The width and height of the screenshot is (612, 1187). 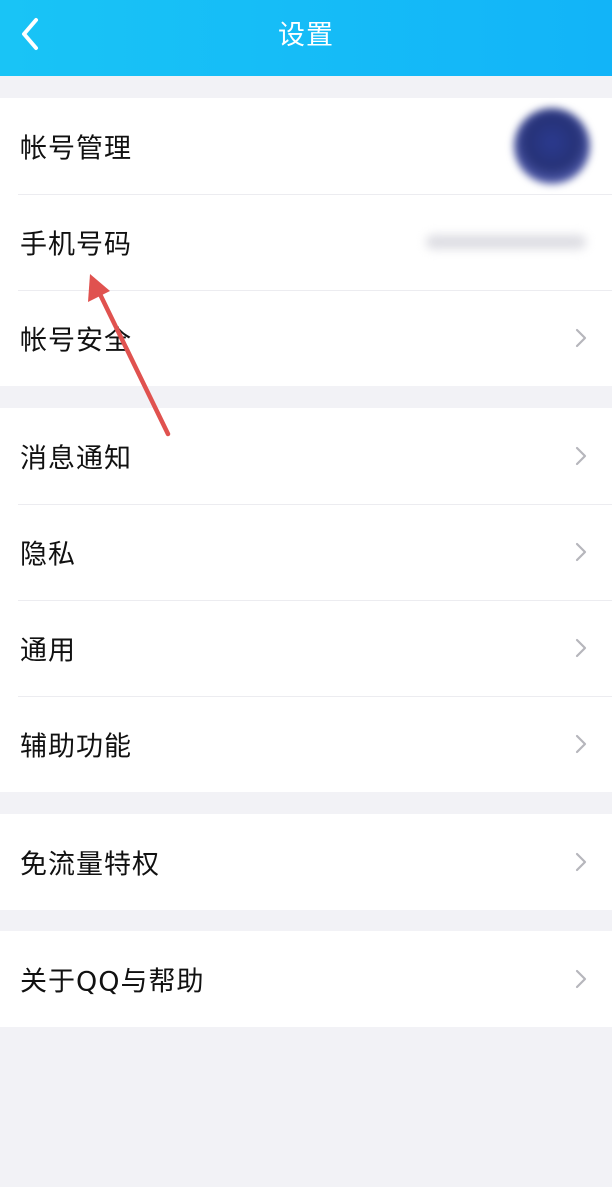 I want to click on free-data-privilege-row: 免流量特权, so click(x=306, y=862).